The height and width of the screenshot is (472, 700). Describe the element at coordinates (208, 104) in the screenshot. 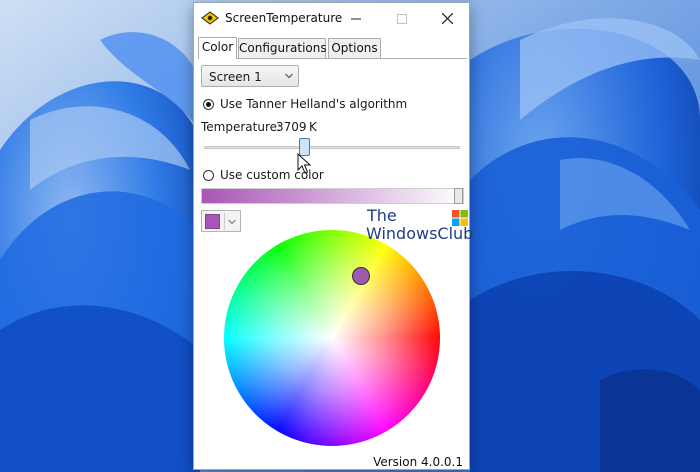

I see `tanner-algorithm-radio` at that location.